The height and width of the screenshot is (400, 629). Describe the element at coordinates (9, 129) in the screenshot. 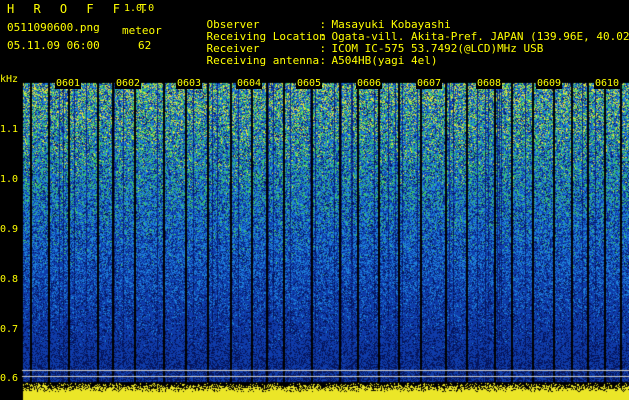

I see `y-tick-label: 1.1` at that location.